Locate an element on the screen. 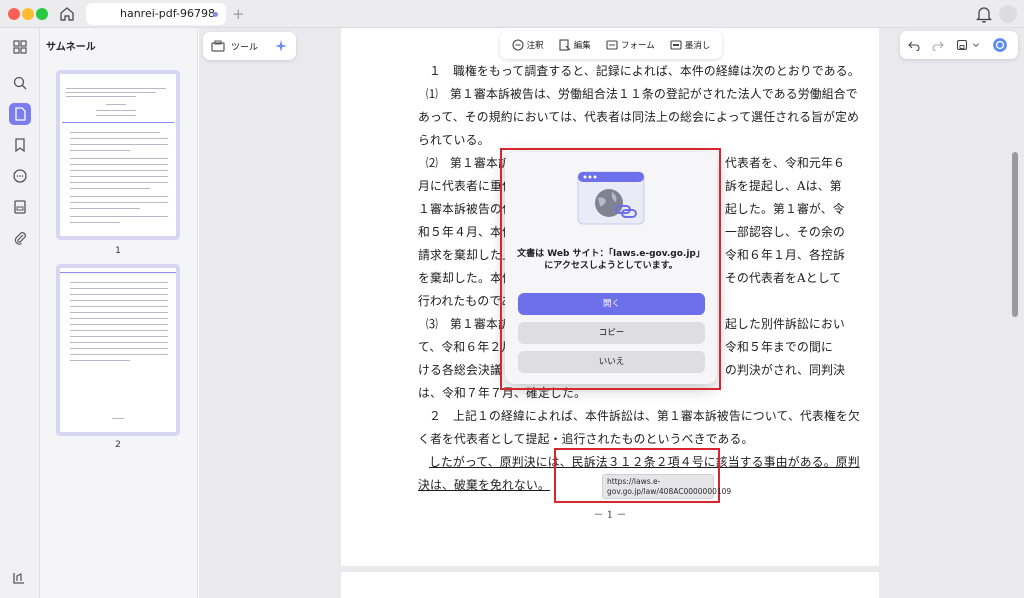 The width and height of the screenshot is (1024, 598). vertical-scrollbar is located at coordinates (1015, 234).